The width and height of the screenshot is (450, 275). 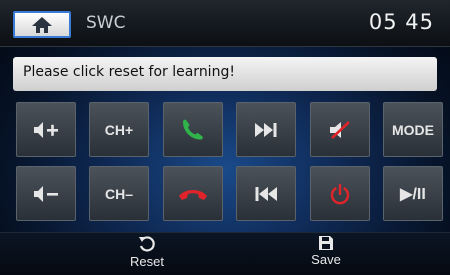 I want to click on volume-up-icon, so click(x=46, y=129).